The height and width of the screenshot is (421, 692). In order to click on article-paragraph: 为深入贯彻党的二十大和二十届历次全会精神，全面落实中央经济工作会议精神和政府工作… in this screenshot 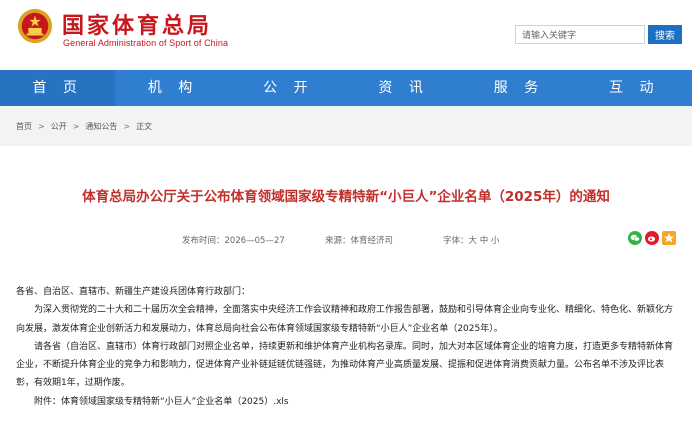, I will do `click(345, 319)`.